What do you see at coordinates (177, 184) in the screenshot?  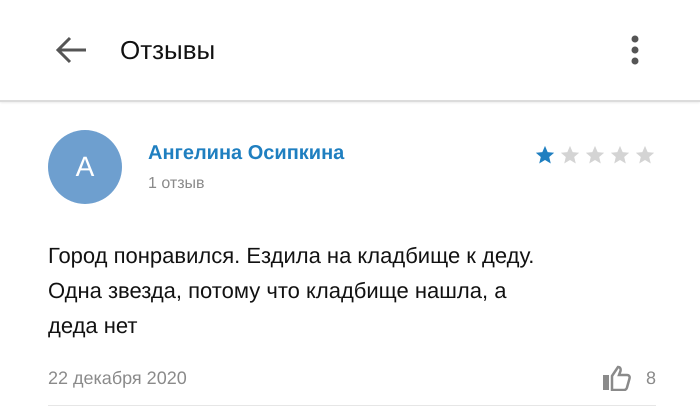 I see `review-count: 1 отзыв` at bounding box center [177, 184].